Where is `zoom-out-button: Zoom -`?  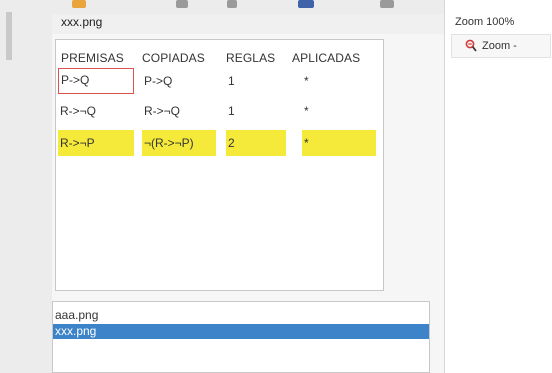 zoom-out-button: Zoom - is located at coordinates (501, 46).